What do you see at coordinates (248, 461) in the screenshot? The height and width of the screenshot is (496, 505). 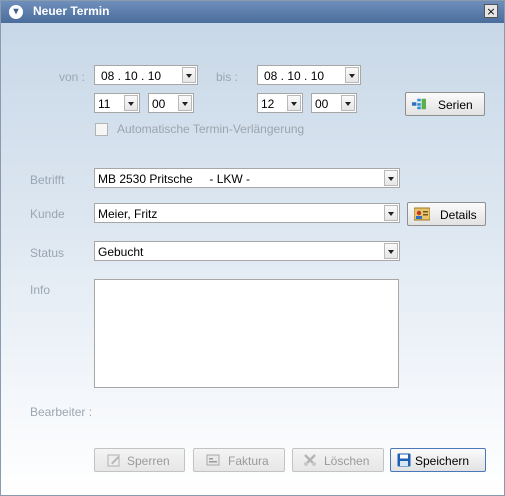 I see `faktura-label: Faktura` at bounding box center [248, 461].